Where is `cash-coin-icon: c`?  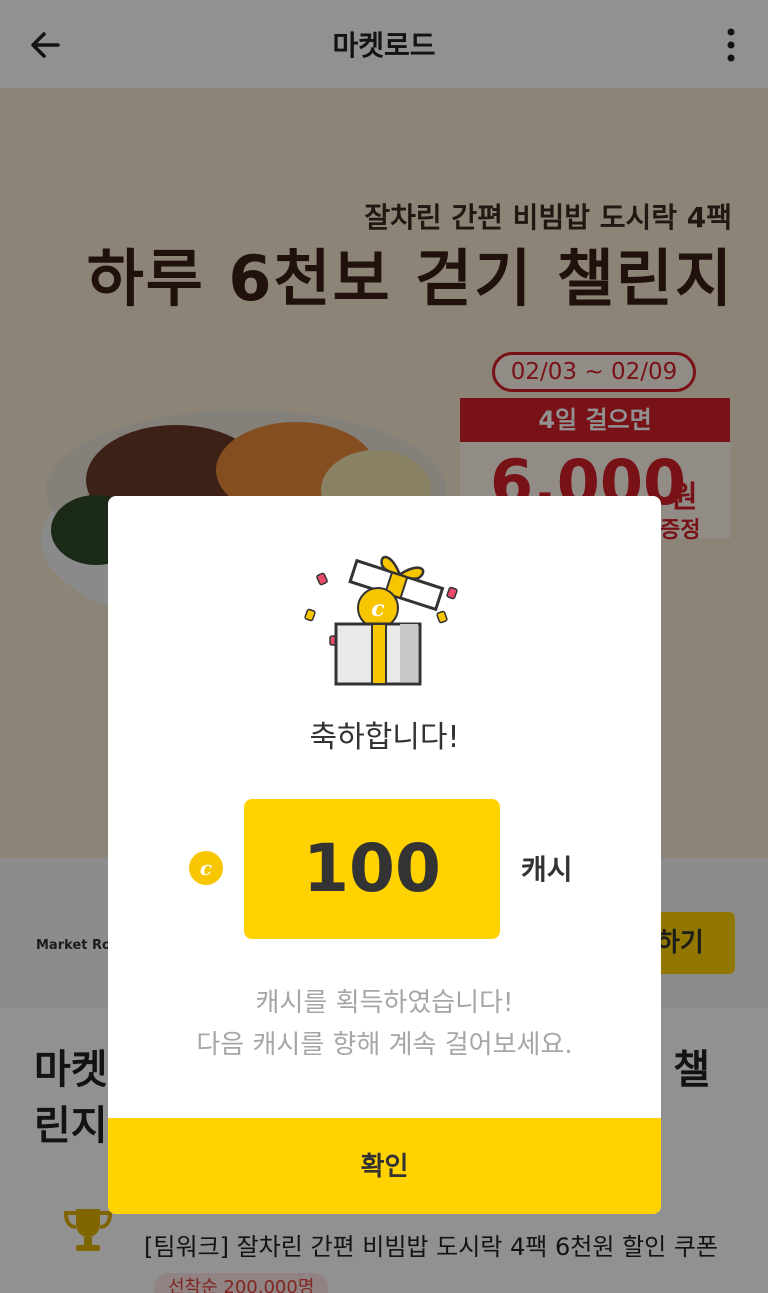
cash-coin-icon: c is located at coordinates (206, 868).